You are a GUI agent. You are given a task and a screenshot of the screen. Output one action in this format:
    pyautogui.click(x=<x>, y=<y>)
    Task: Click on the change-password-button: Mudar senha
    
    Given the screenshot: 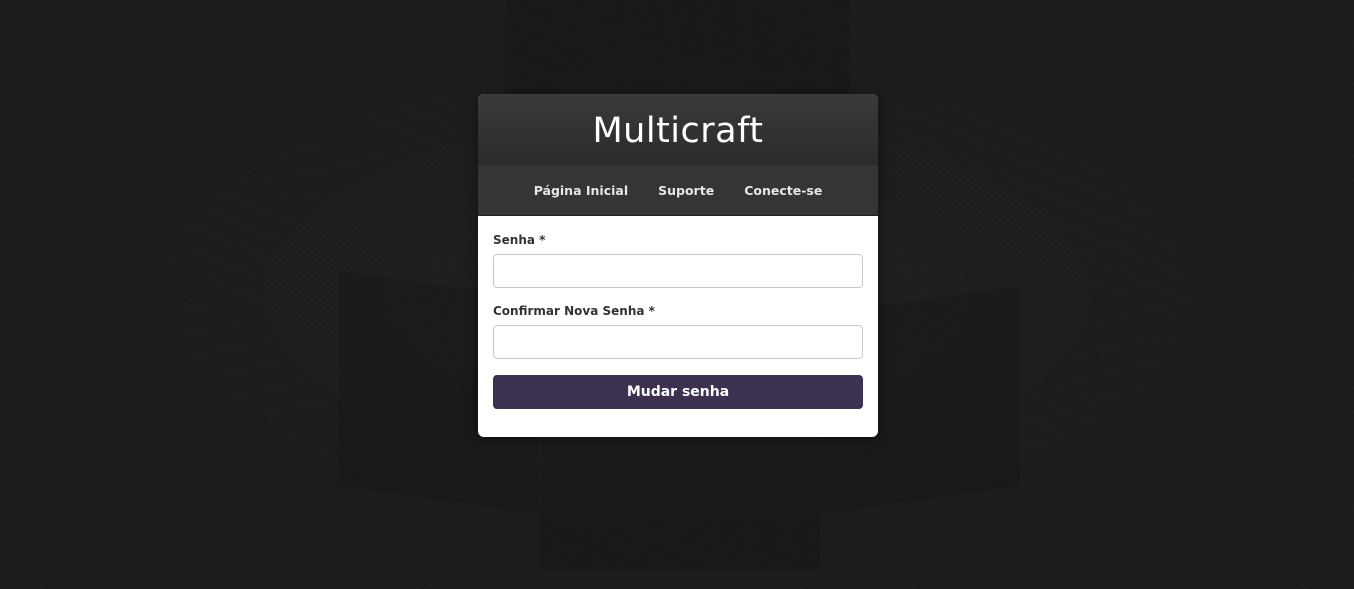 What is the action you would take?
    pyautogui.click(x=678, y=392)
    